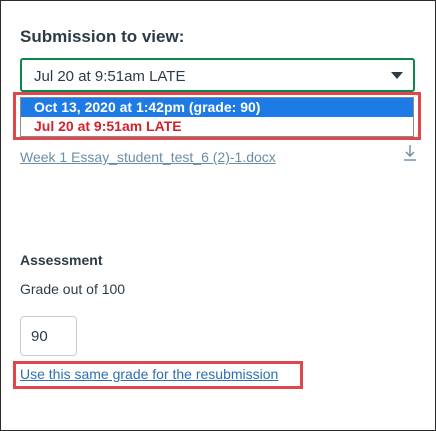 The height and width of the screenshot is (431, 436). Describe the element at coordinates (61, 260) in the screenshot. I see `assessment-heading: Assessment` at that location.